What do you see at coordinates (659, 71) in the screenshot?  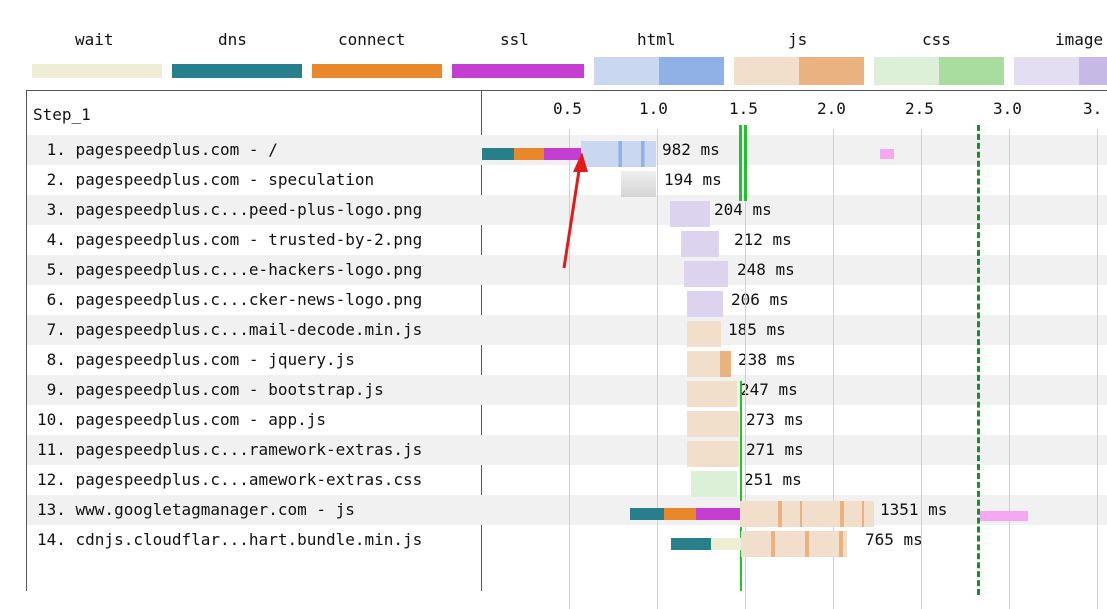 I see `legend-swatch-html` at bounding box center [659, 71].